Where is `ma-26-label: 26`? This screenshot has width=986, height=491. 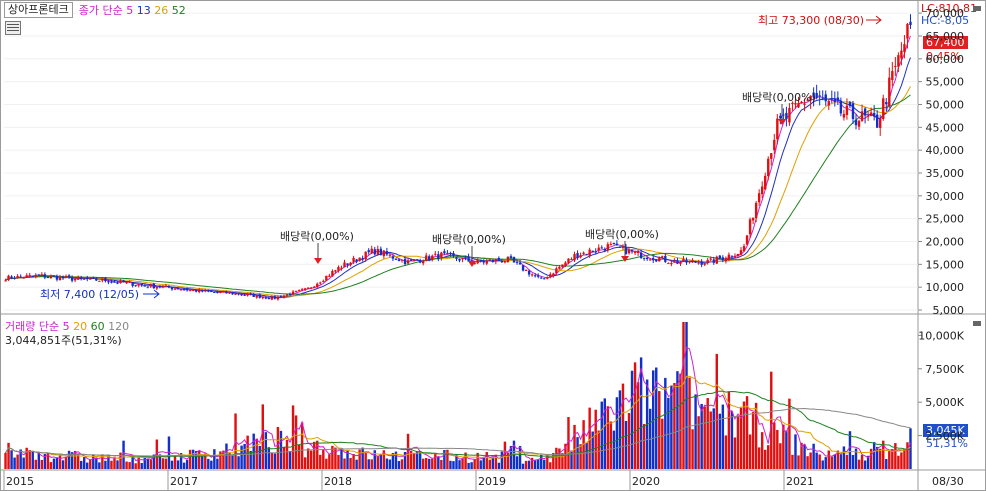 ma-26-label: 26 is located at coordinates (161, 10).